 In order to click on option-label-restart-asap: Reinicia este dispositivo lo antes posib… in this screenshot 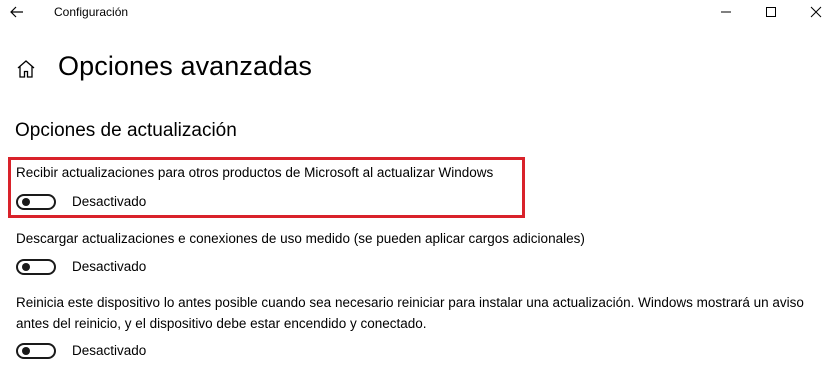, I will do `click(410, 313)`.